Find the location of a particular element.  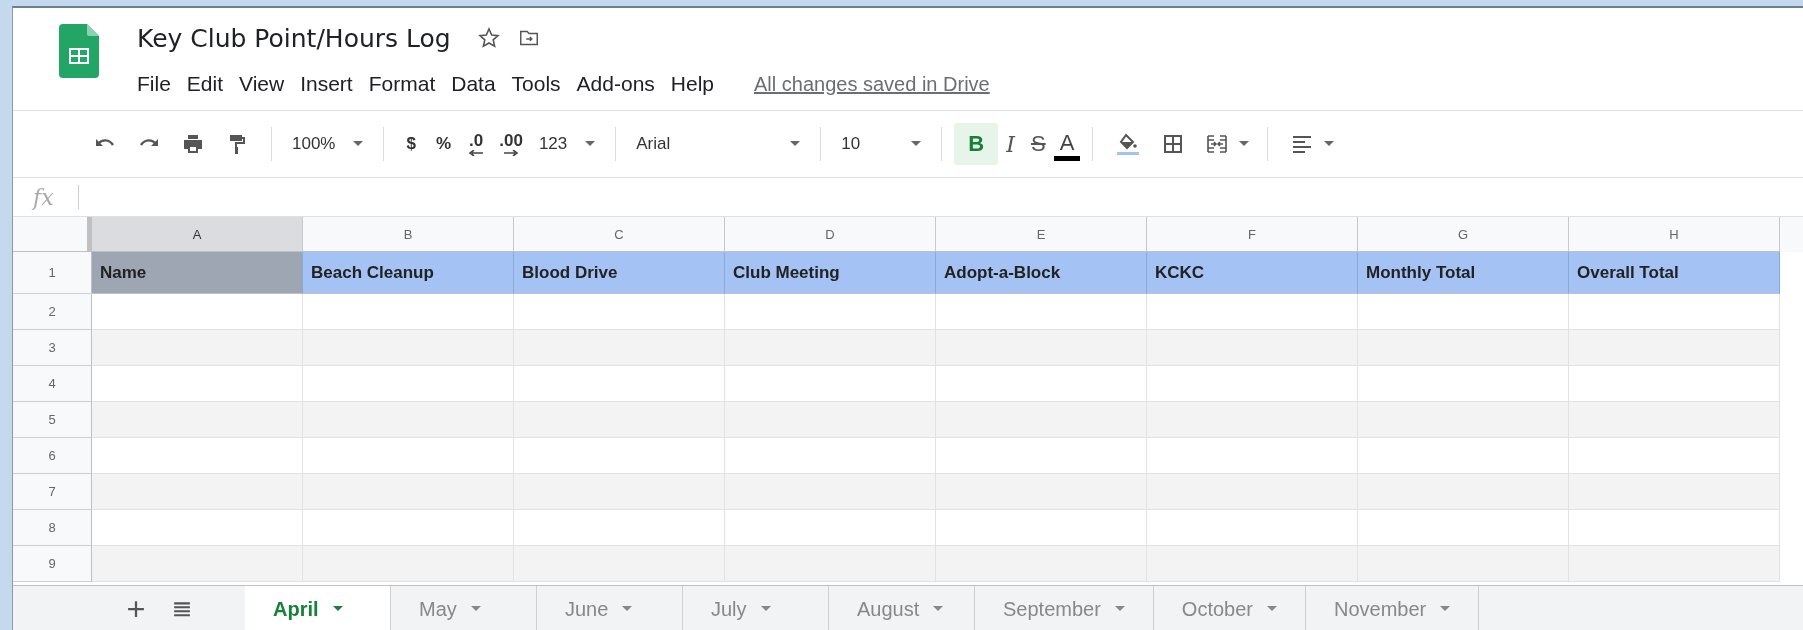

column-header: C is located at coordinates (619, 234).